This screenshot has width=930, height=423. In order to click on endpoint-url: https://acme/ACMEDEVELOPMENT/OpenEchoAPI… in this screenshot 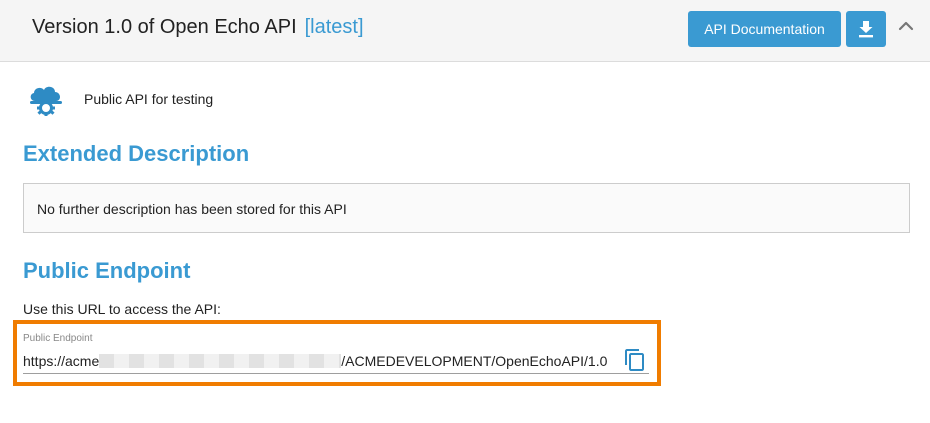, I will do `click(315, 361)`.